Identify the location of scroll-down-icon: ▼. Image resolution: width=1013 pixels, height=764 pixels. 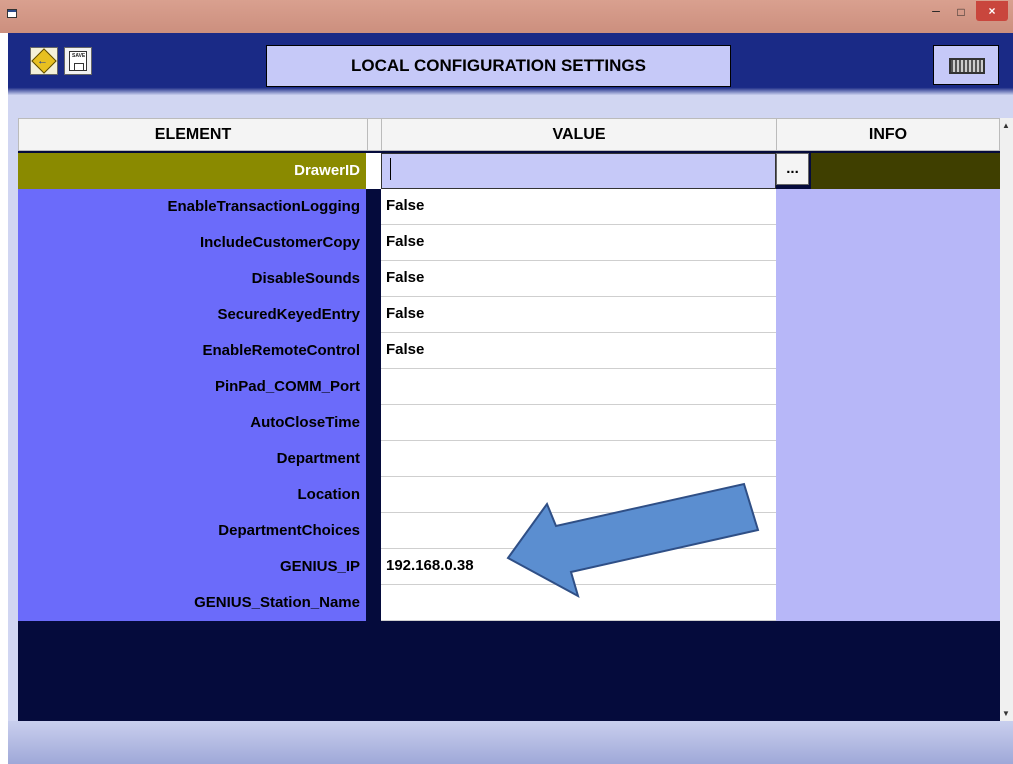
(1006, 713).